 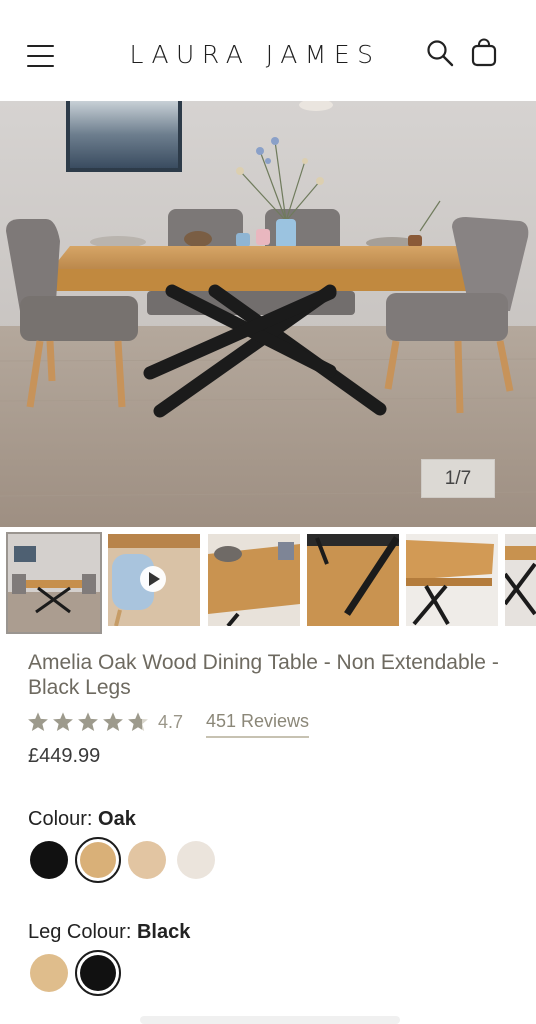 I want to click on leg-colour-label: Leg Colour: Black, so click(x=109, y=932).